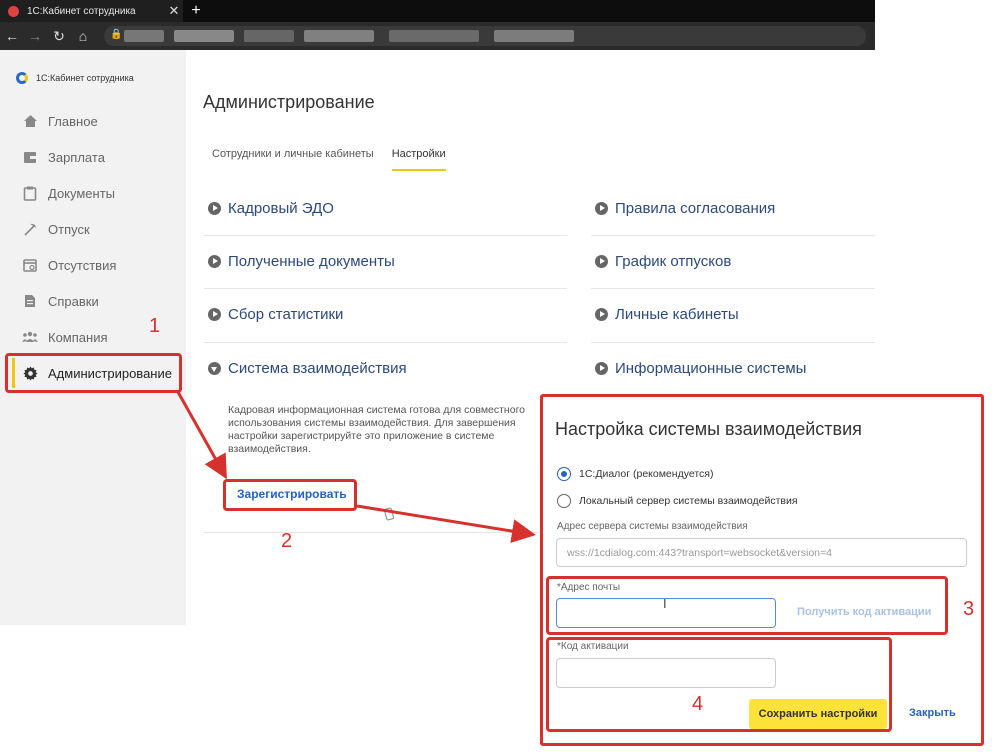 The height and width of the screenshot is (752, 992). I want to click on app-logo-text: 1С:Кабинет сотрудника, so click(85, 78).